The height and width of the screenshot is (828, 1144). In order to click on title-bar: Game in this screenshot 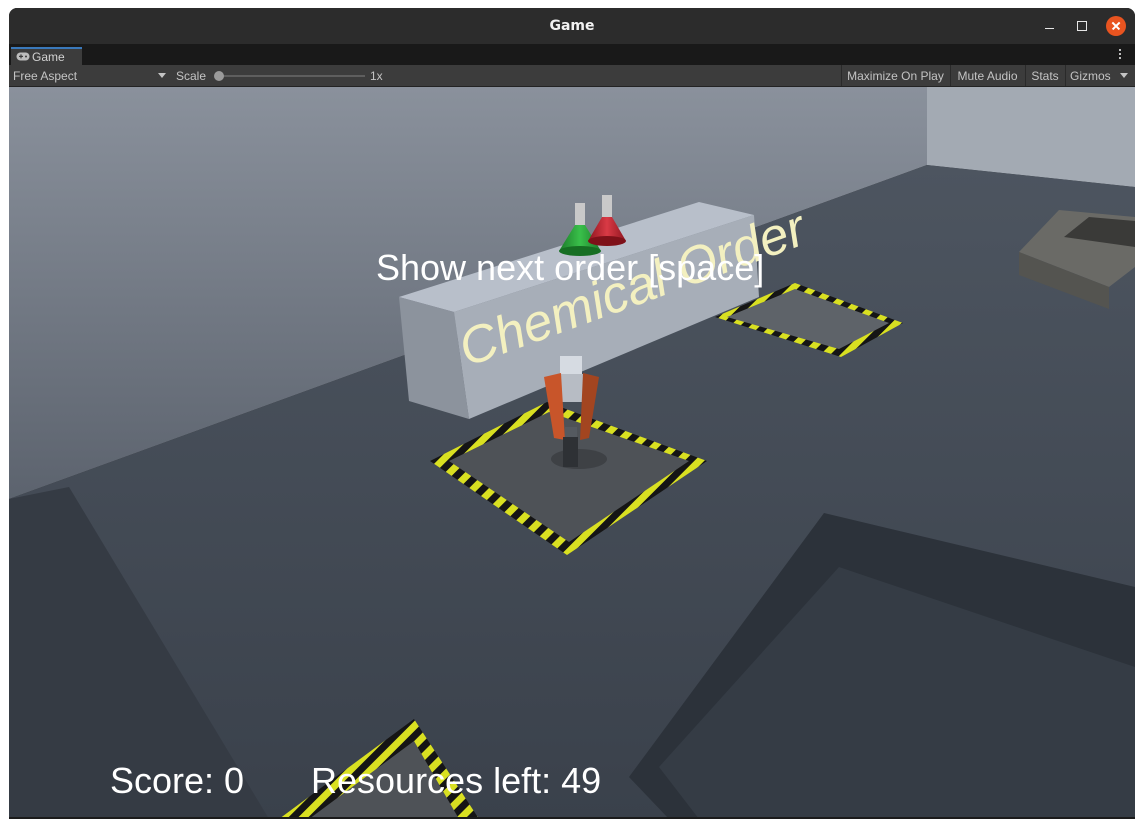, I will do `click(572, 26)`.